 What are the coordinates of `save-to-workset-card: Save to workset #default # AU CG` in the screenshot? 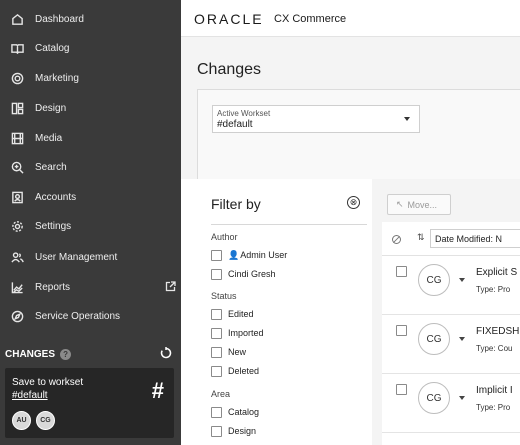 It's located at (89, 403).